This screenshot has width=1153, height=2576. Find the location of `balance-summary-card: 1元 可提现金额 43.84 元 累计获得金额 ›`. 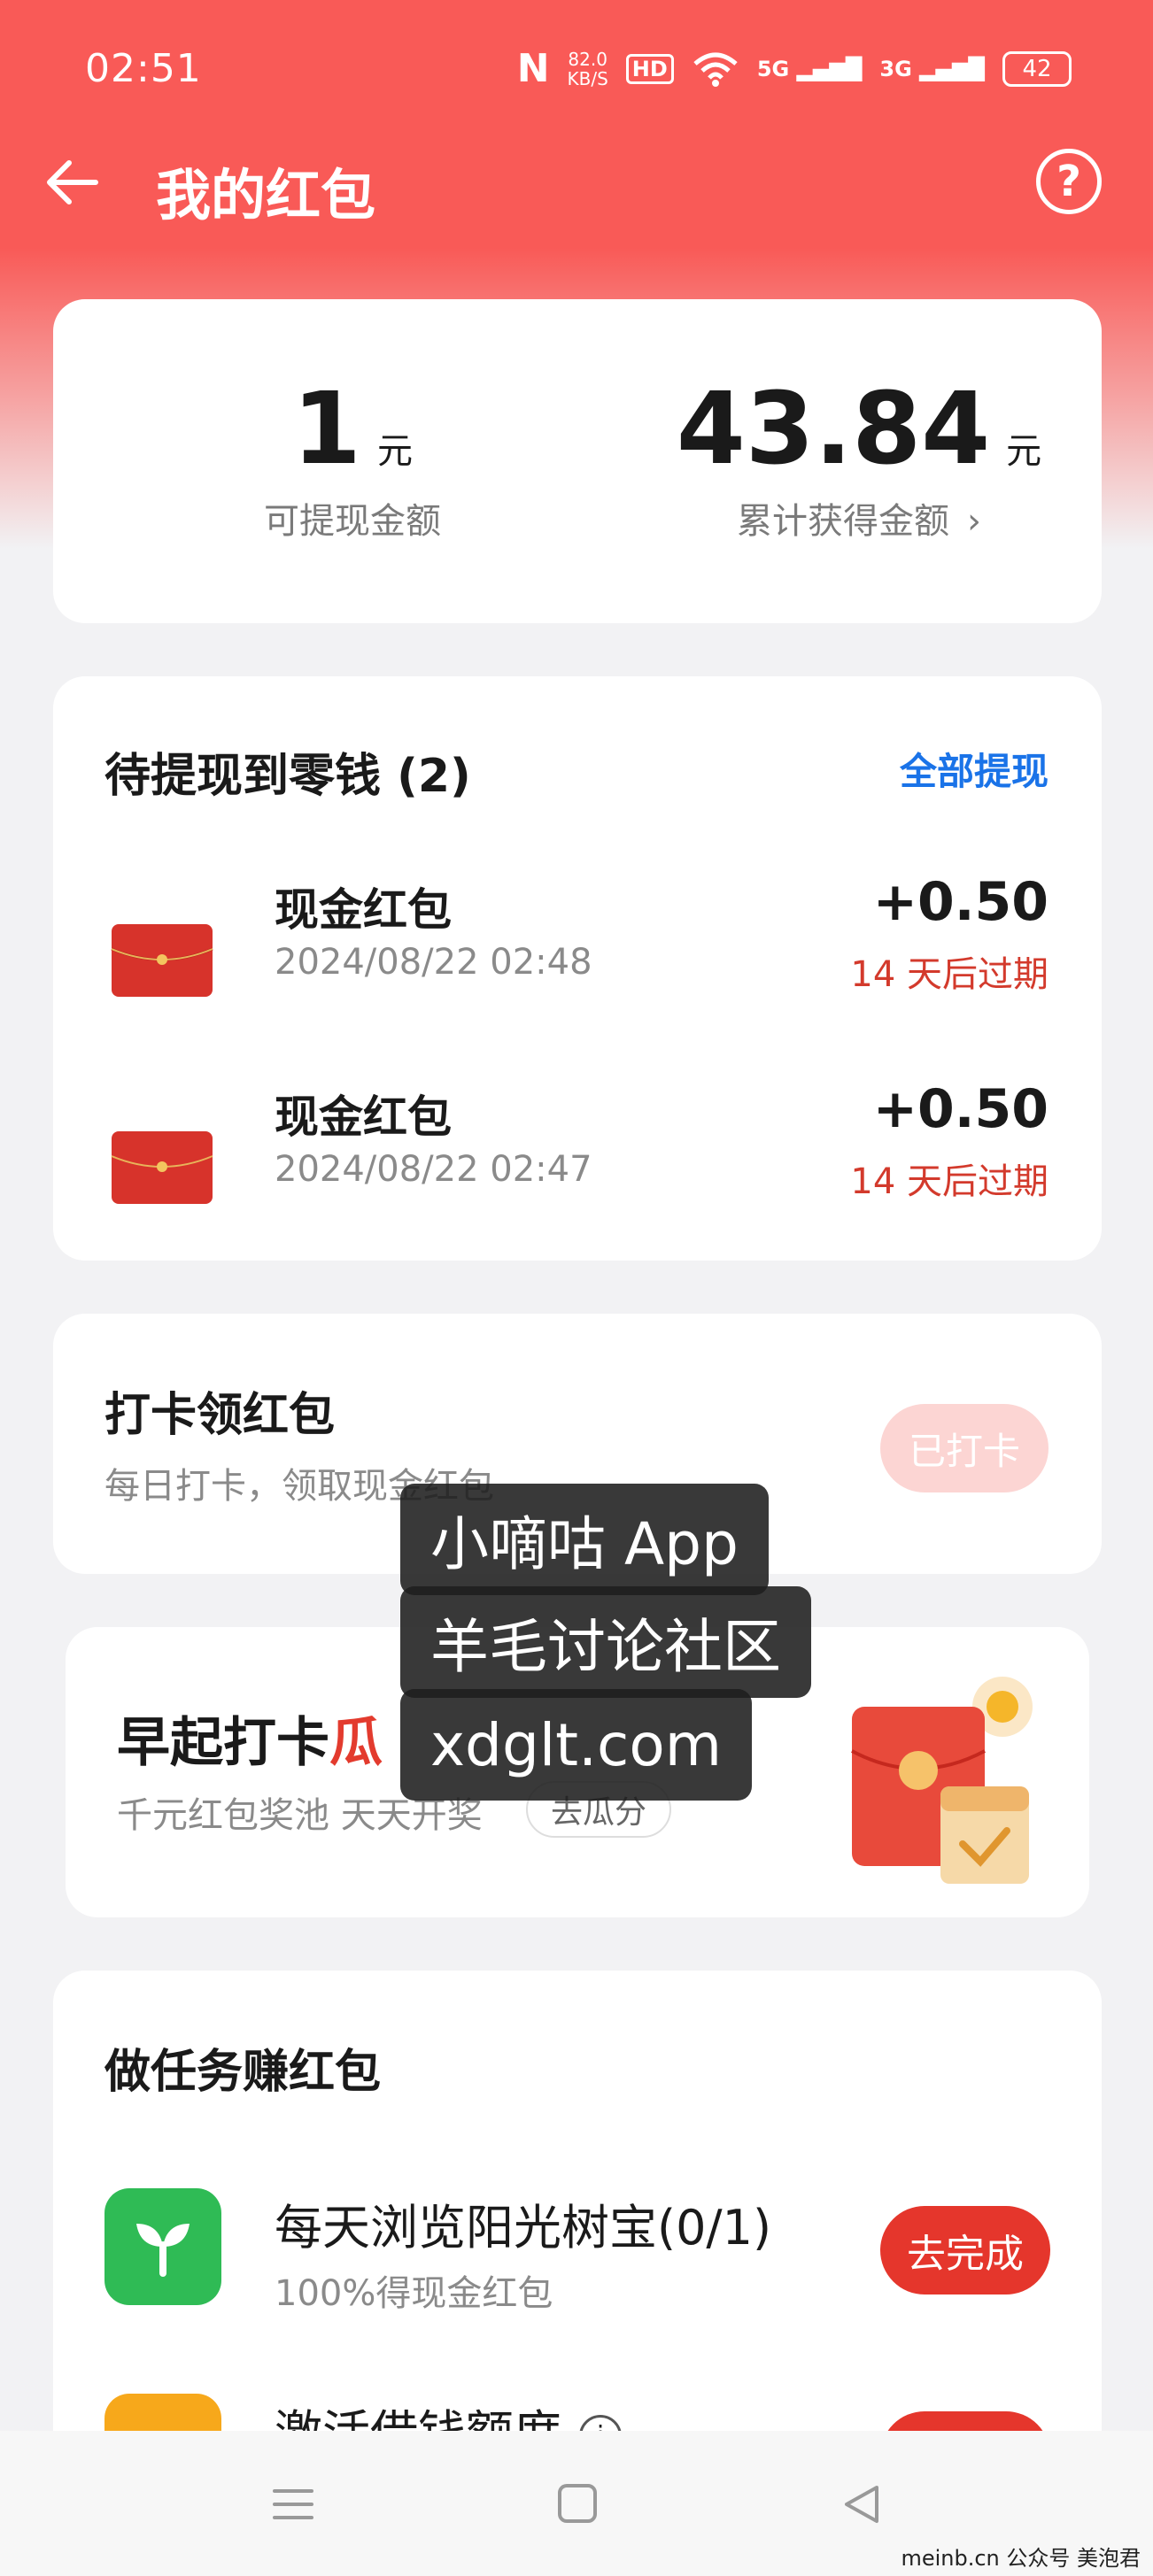

balance-summary-card: 1元 可提现金额 43.84 元 累计获得金额 › is located at coordinates (577, 461).